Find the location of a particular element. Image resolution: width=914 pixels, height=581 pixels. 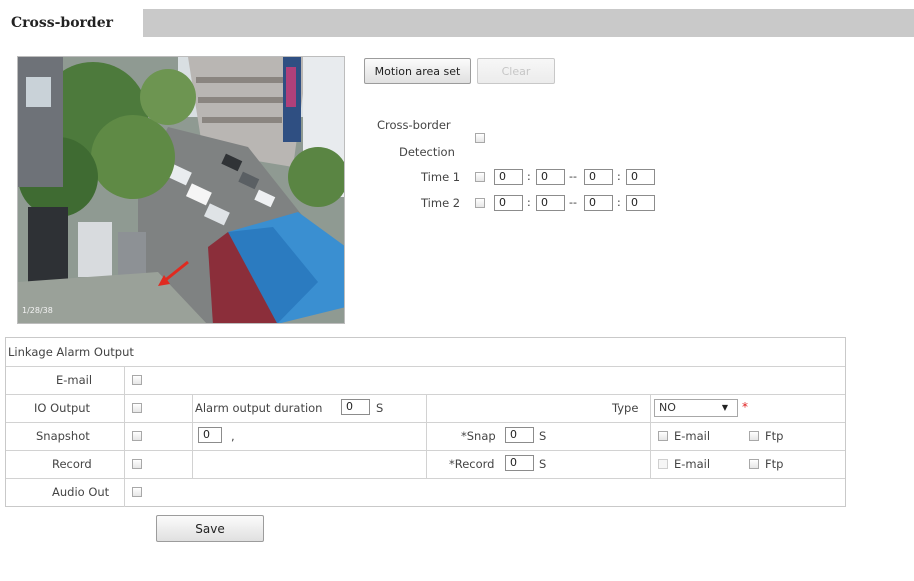

record-sub-label: *Record is located at coordinates (472, 464).